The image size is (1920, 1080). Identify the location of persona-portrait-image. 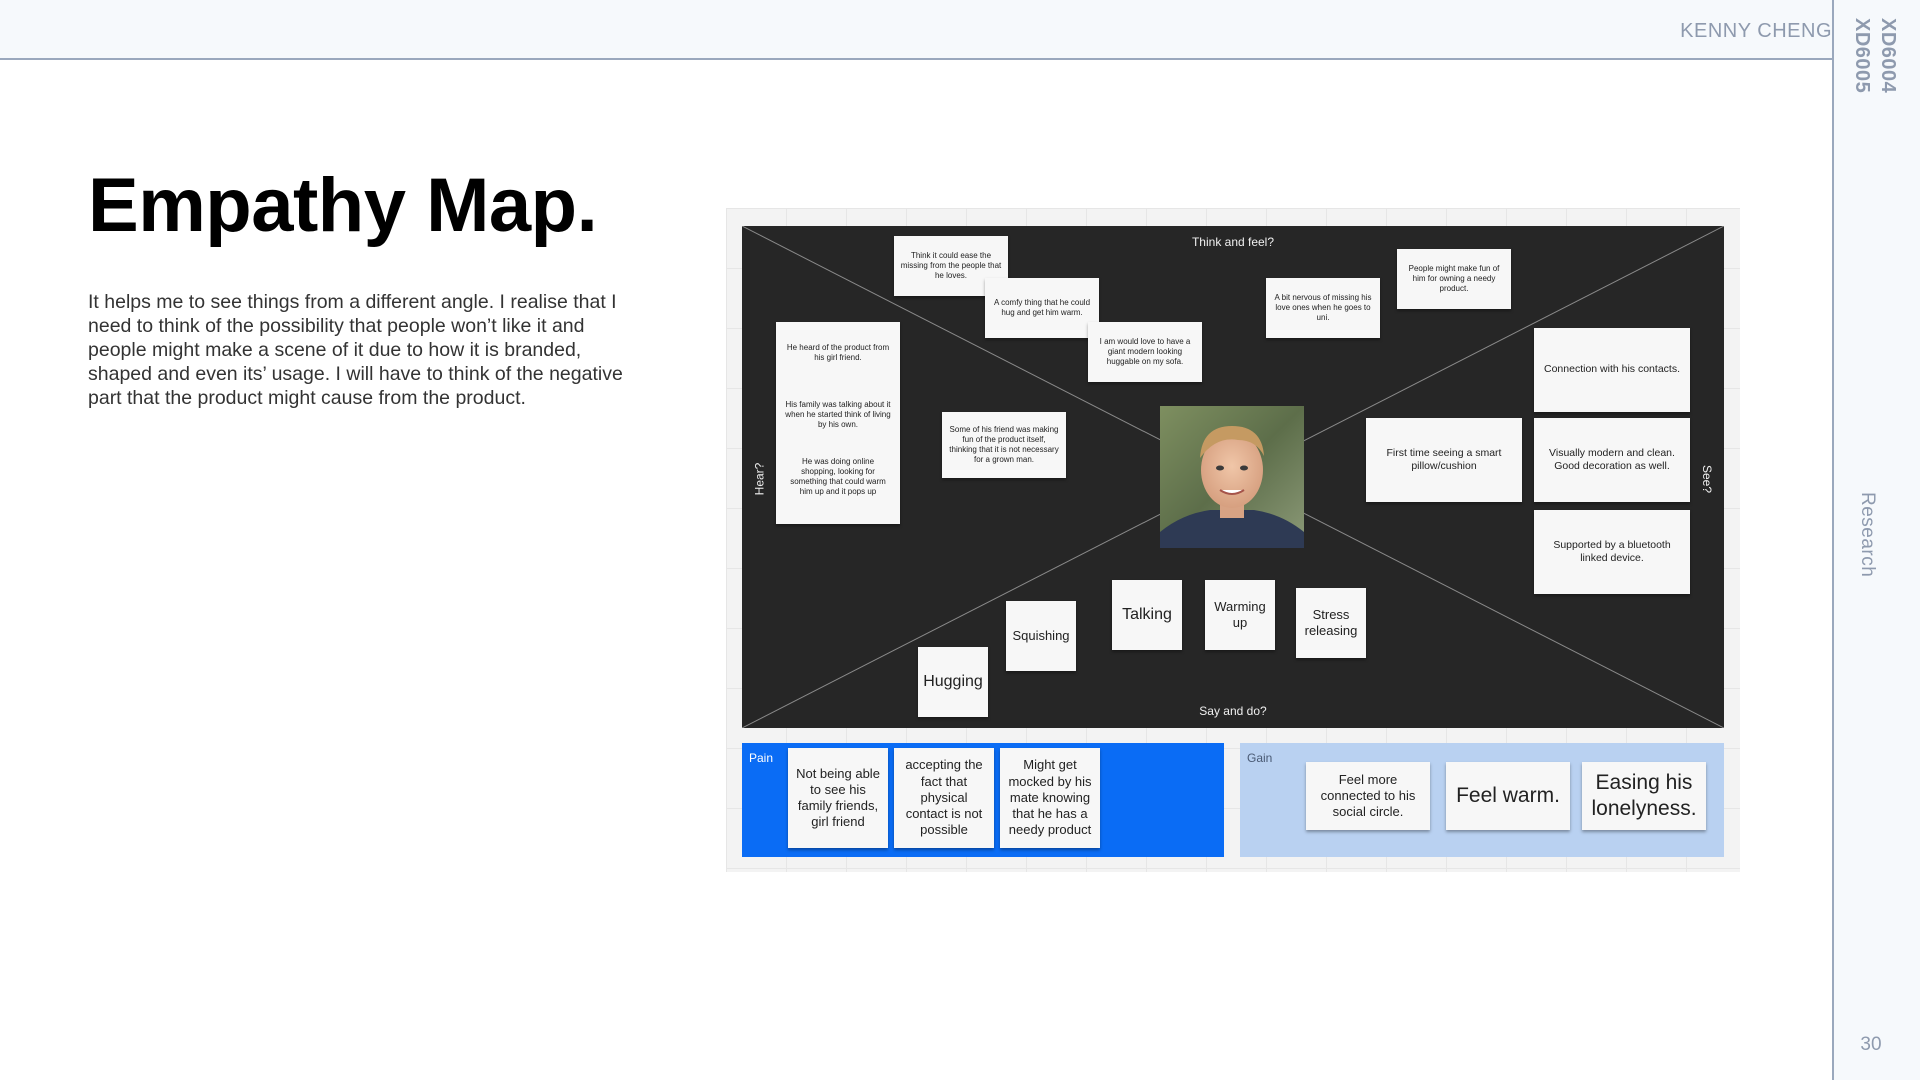
(1232, 477).